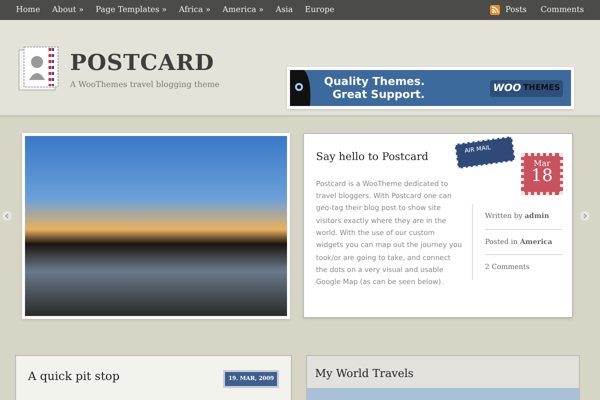 The height and width of the screenshot is (400, 600). Describe the element at coordinates (145, 63) in the screenshot. I see `site-title: POSTCARD` at that location.